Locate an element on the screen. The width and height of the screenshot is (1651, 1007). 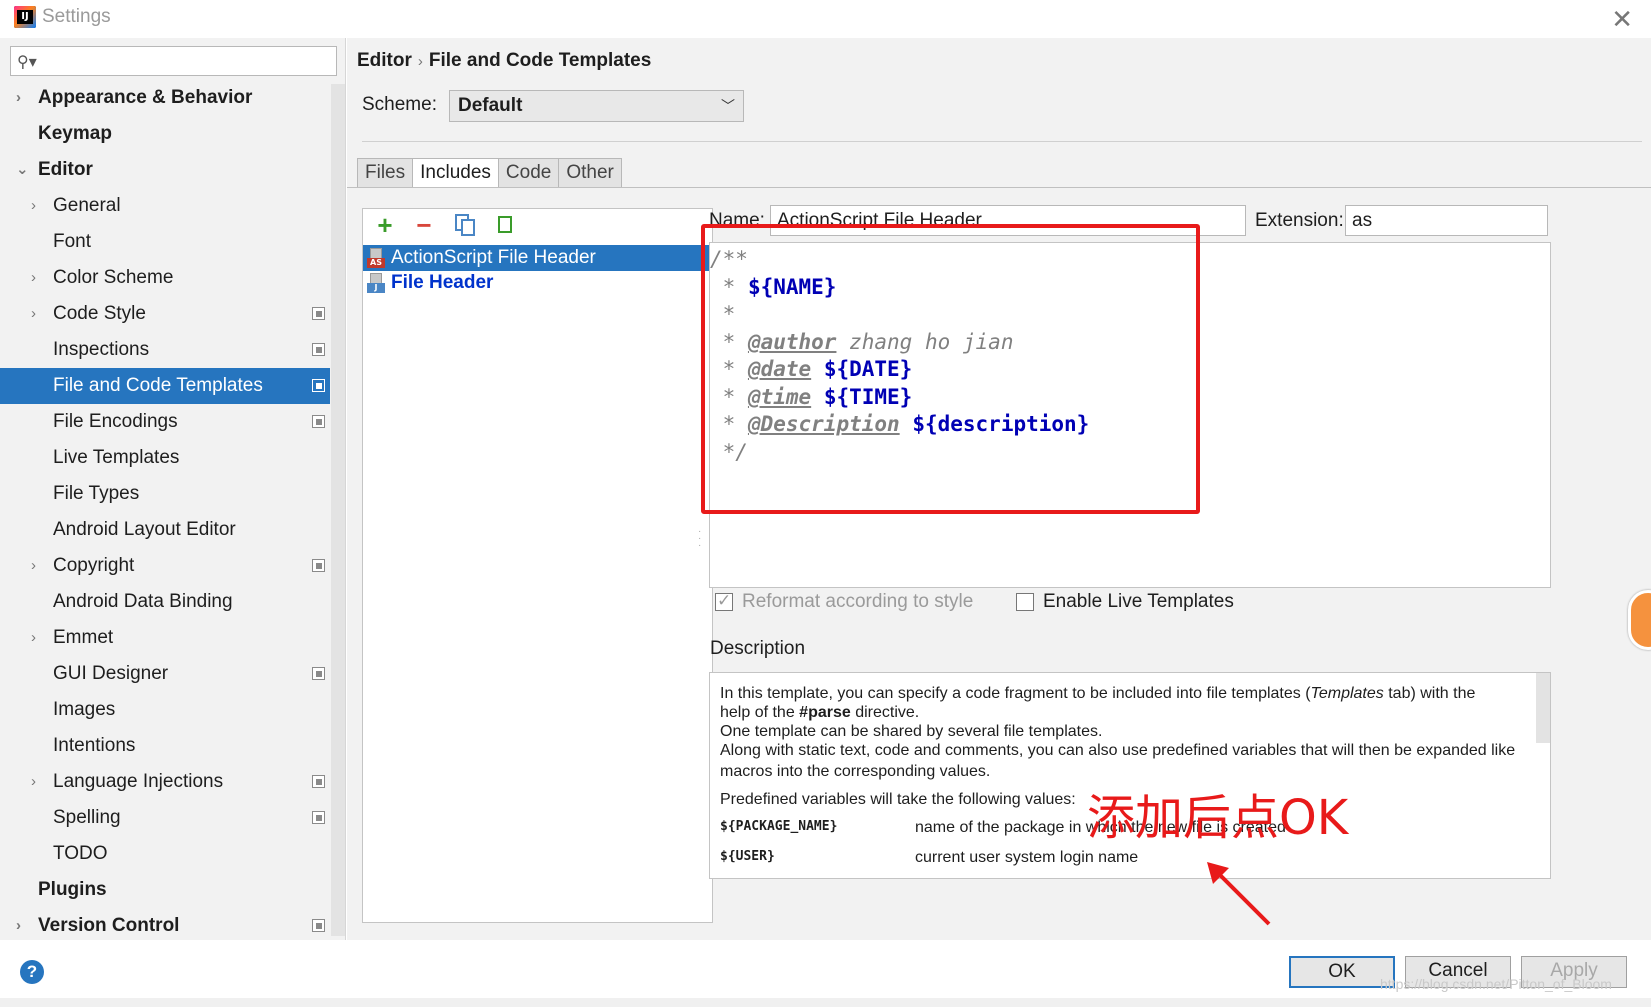
code-variable: ${description} is located at coordinates (1001, 424).